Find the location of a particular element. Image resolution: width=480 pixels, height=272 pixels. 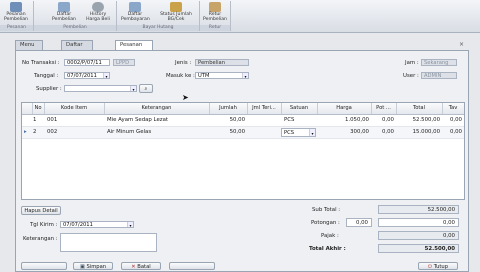

payment-list-icon is located at coordinates (135, 7).